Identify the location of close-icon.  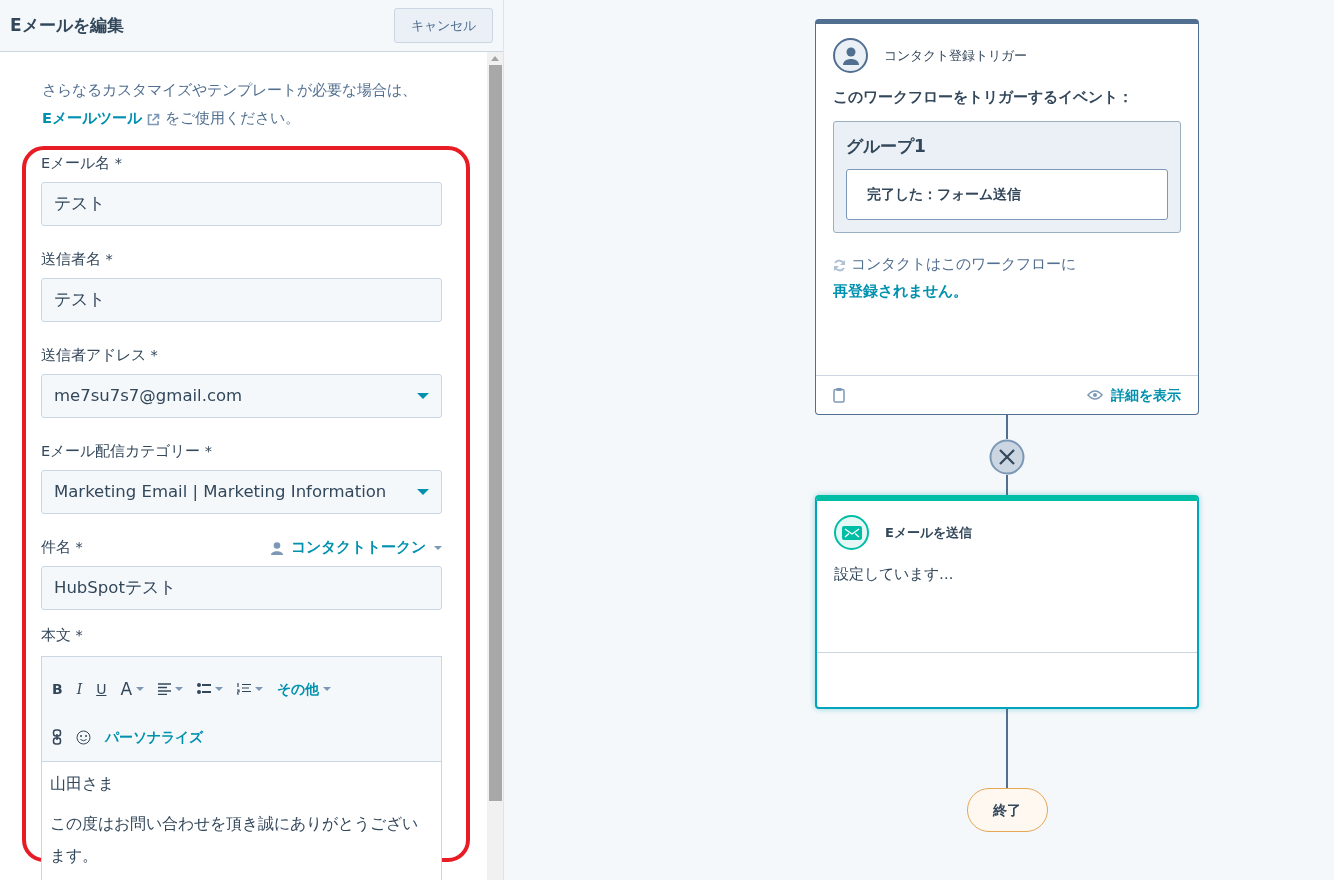
(1007, 457).